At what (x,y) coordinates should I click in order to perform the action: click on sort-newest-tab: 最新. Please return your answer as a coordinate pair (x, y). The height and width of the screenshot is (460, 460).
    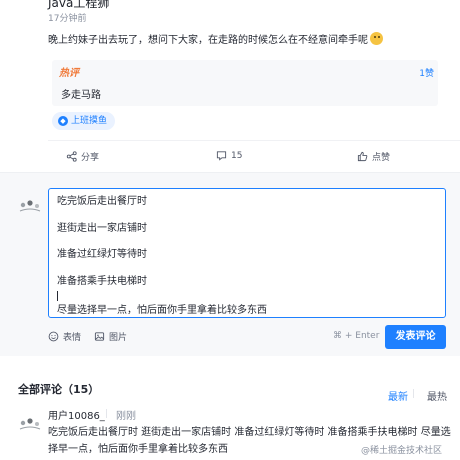
    Looking at the image, I should click on (398, 395).